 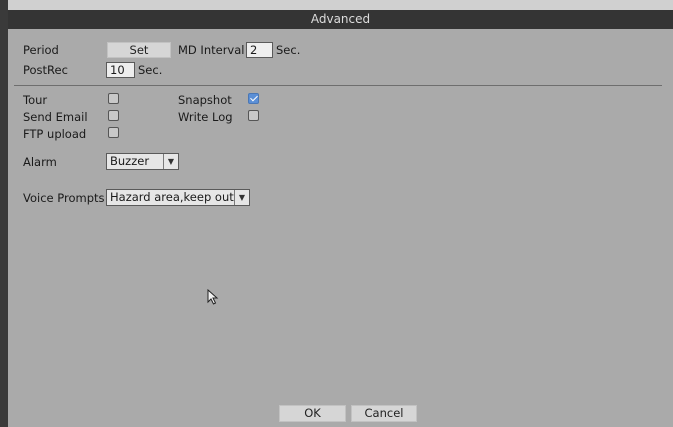 What do you see at coordinates (172, 197) in the screenshot?
I see `voice-prompts-value: Hazard area,keep out` at bounding box center [172, 197].